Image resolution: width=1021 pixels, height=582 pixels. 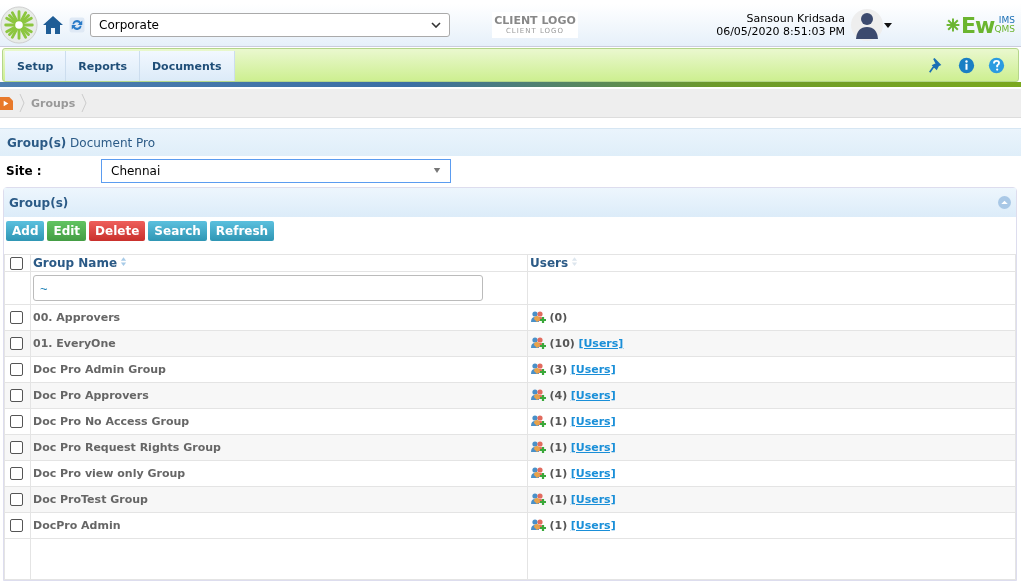 What do you see at coordinates (117, 231) in the screenshot?
I see `toolbar-button: Delete` at bounding box center [117, 231].